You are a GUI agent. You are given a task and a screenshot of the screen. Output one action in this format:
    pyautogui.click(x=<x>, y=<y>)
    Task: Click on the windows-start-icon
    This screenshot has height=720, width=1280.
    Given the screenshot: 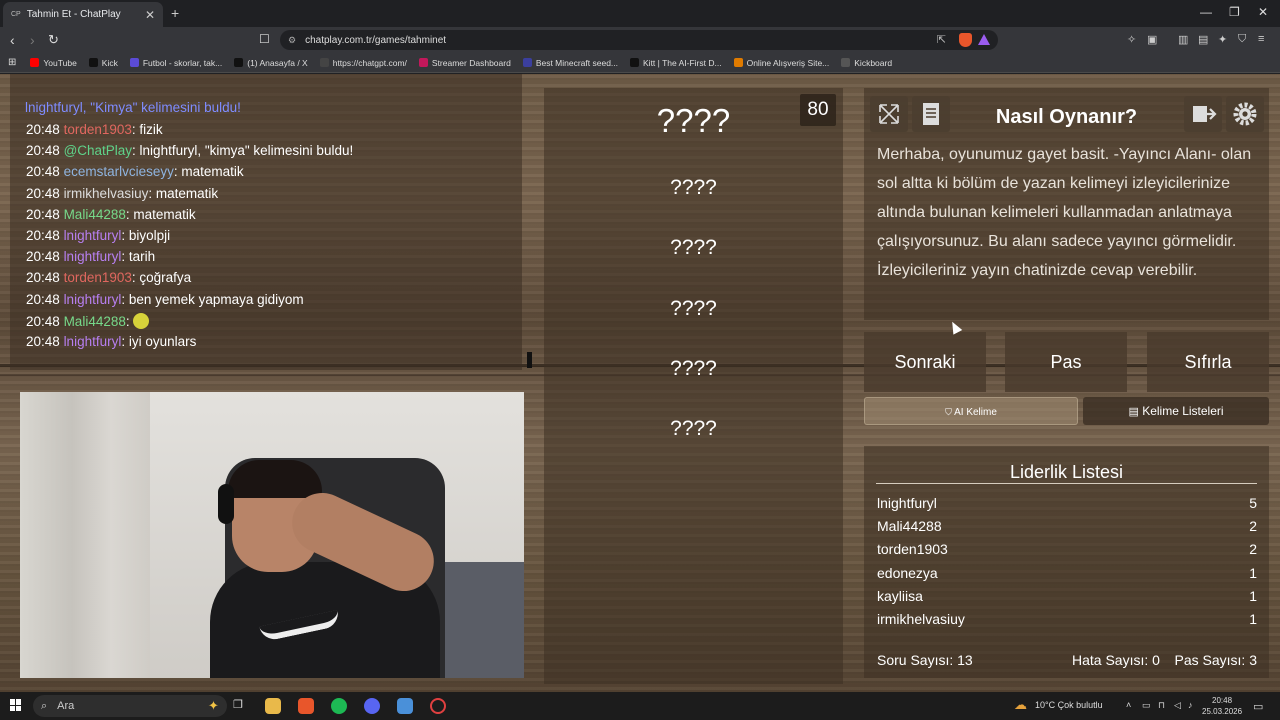 What is the action you would take?
    pyautogui.click(x=16, y=705)
    